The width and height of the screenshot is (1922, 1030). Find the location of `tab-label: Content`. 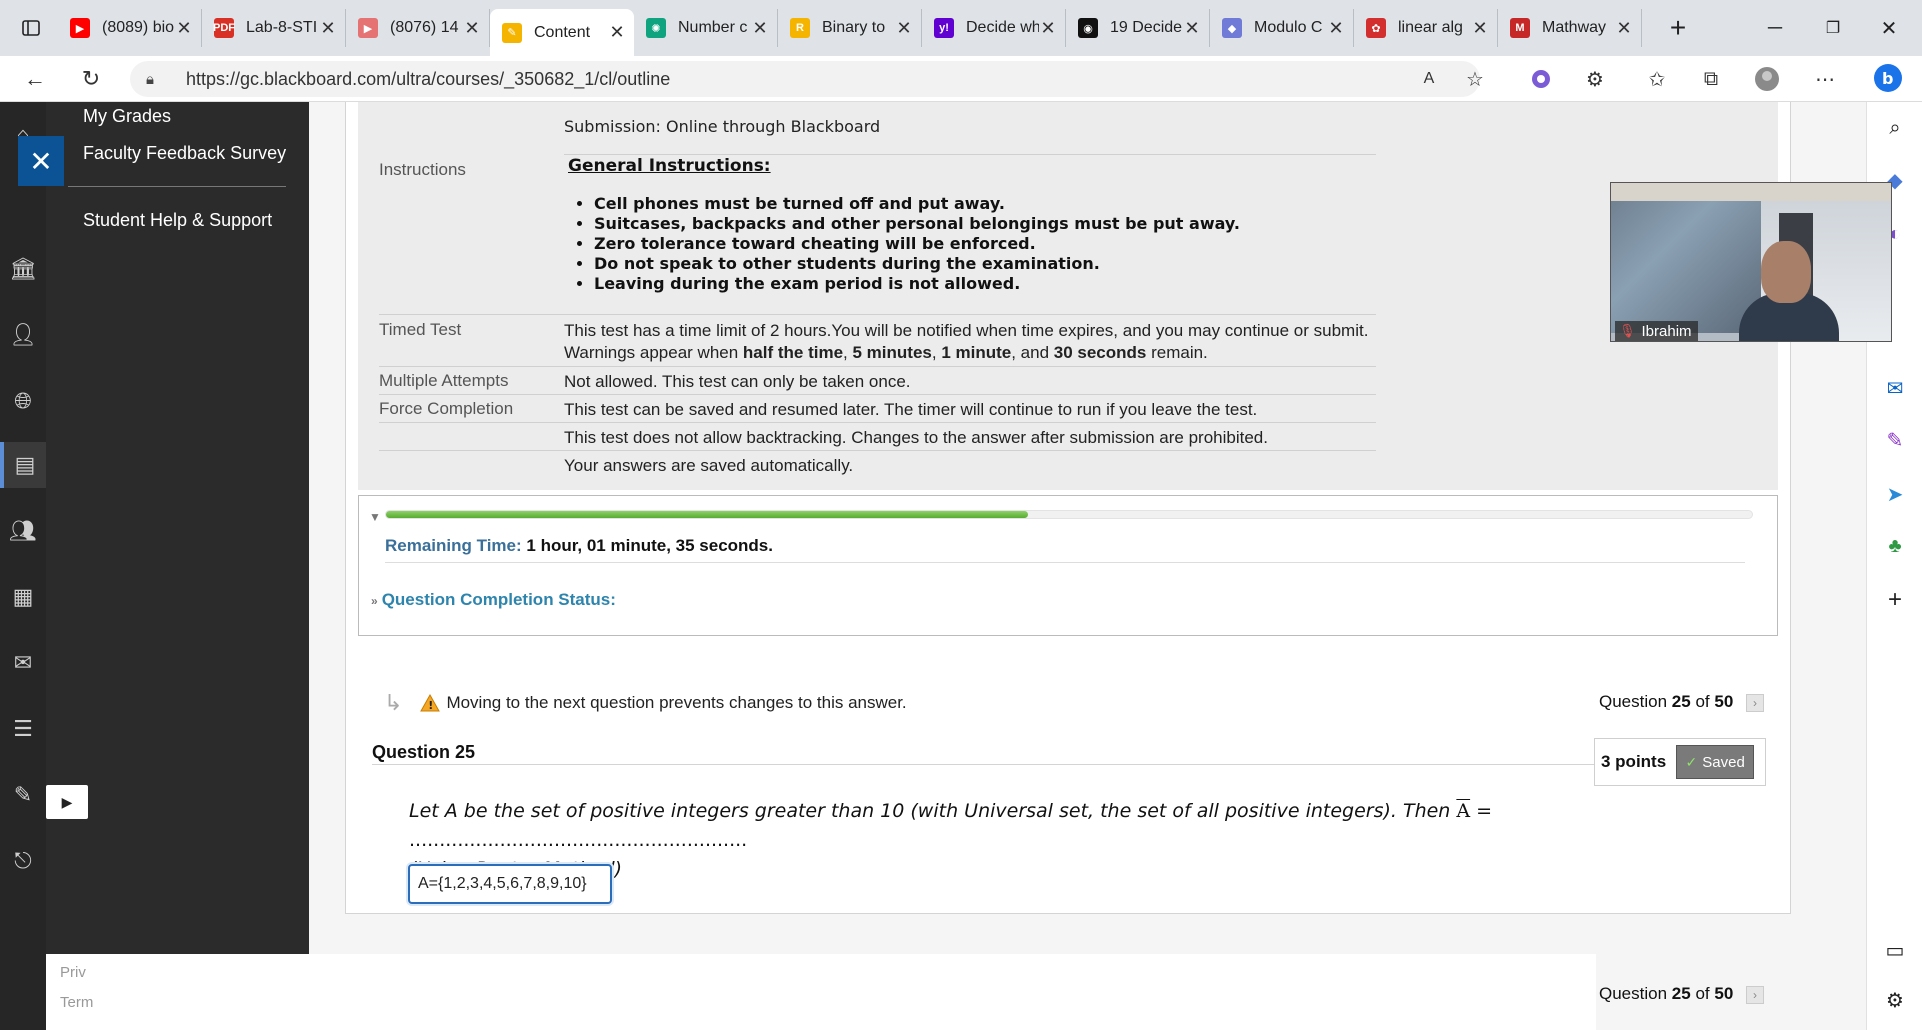

tab-label: Content is located at coordinates (562, 32).